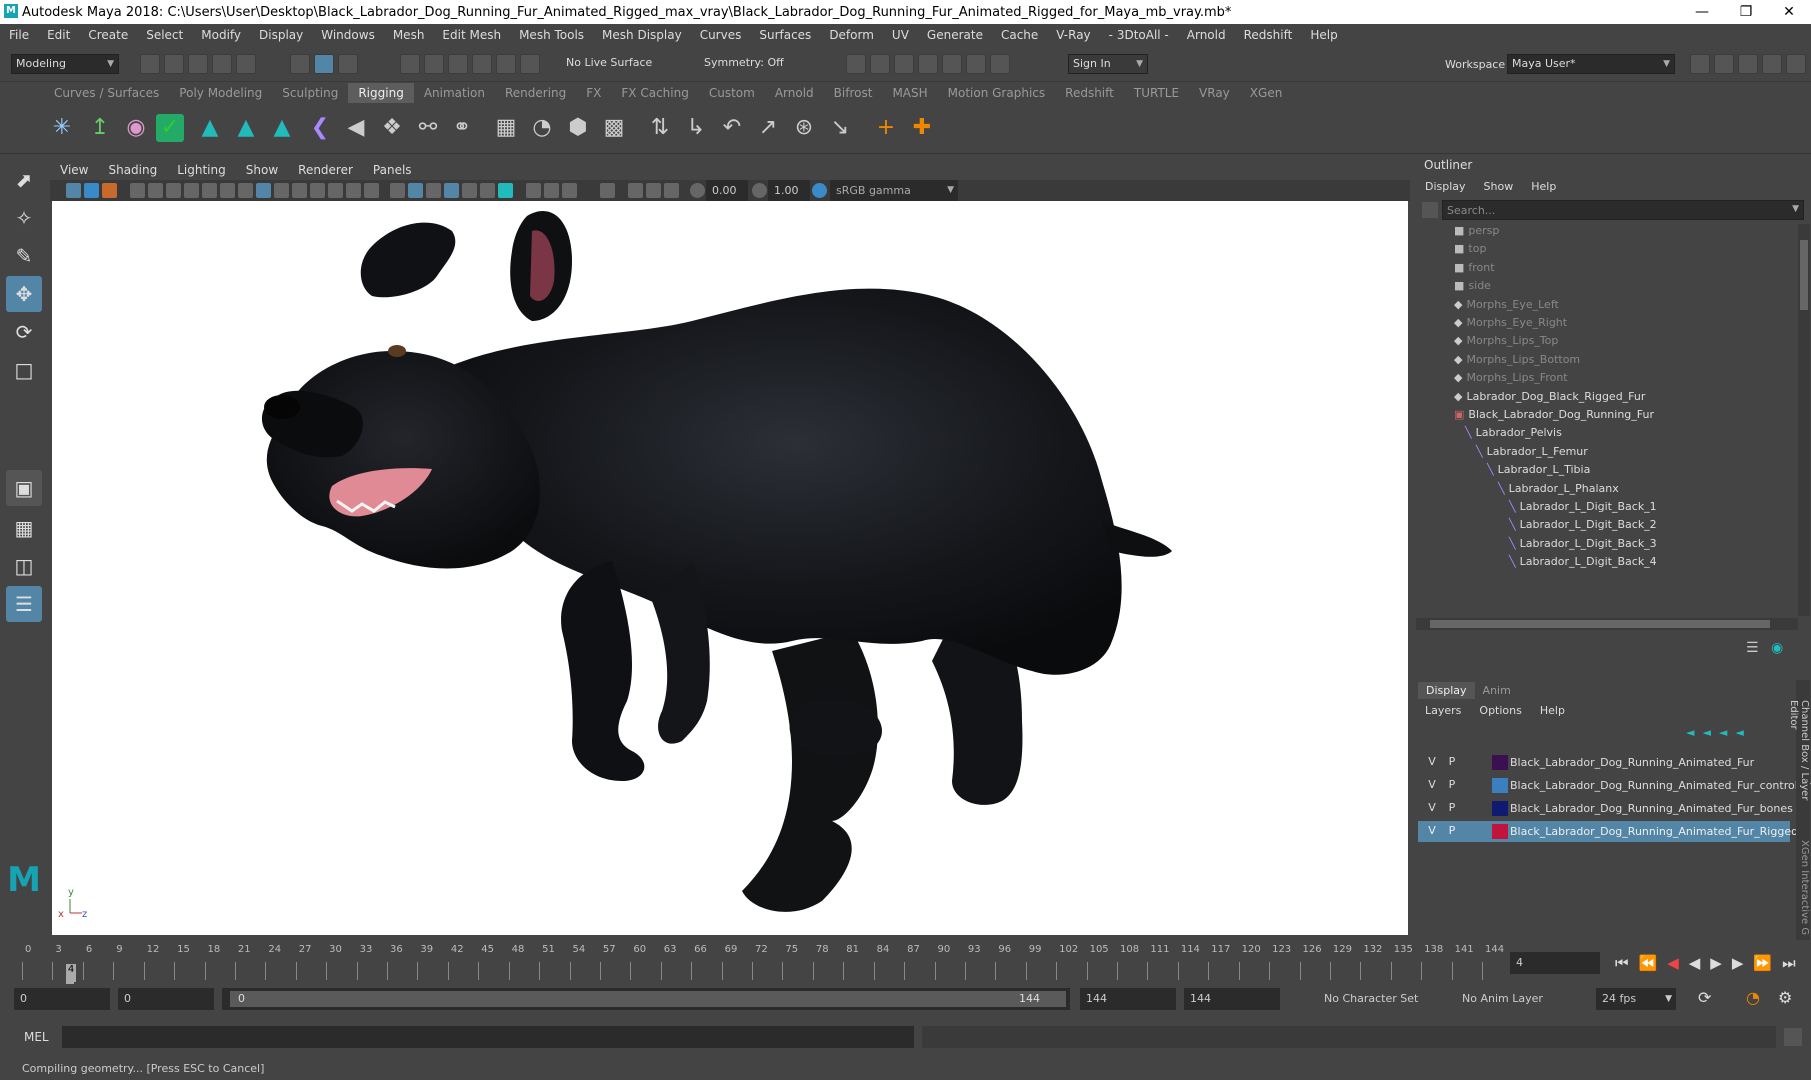 The height and width of the screenshot is (1080, 1811). Describe the element at coordinates (1543, 186) in the screenshot. I see `outliner-menu-help: Help` at that location.